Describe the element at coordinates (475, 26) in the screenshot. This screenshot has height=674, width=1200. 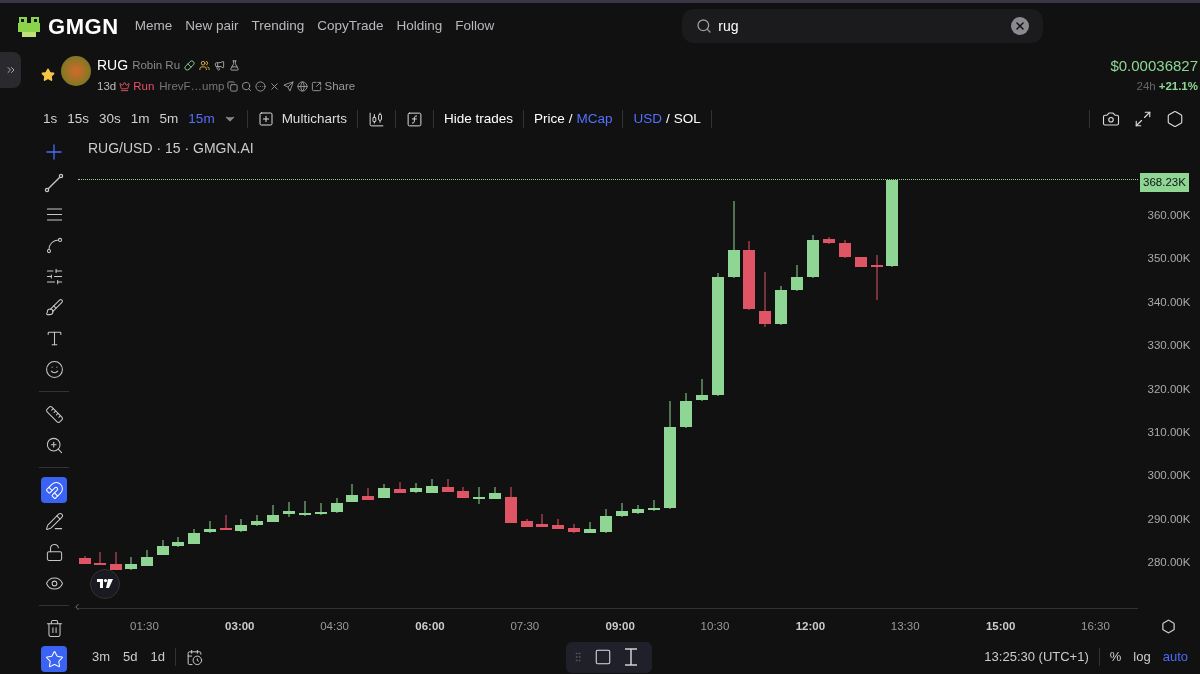
I see `nav-link: Follow` at that location.